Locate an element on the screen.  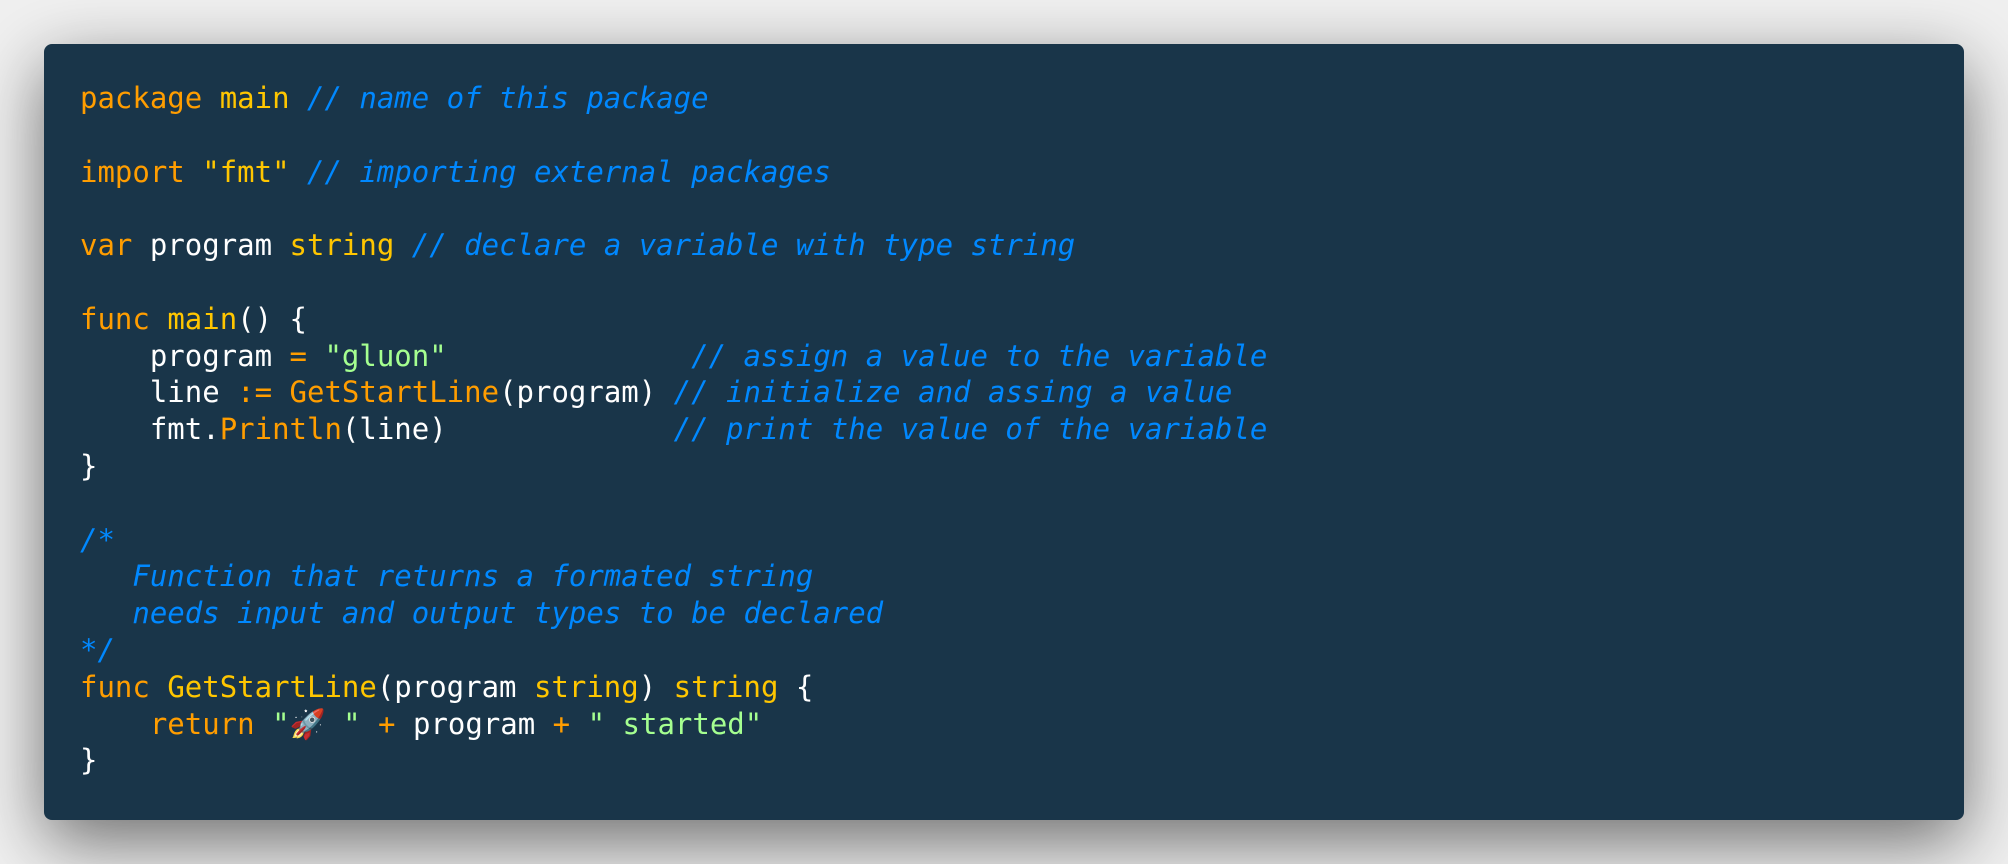
code-line-1: package main // name of this package is located at coordinates (394, 98).